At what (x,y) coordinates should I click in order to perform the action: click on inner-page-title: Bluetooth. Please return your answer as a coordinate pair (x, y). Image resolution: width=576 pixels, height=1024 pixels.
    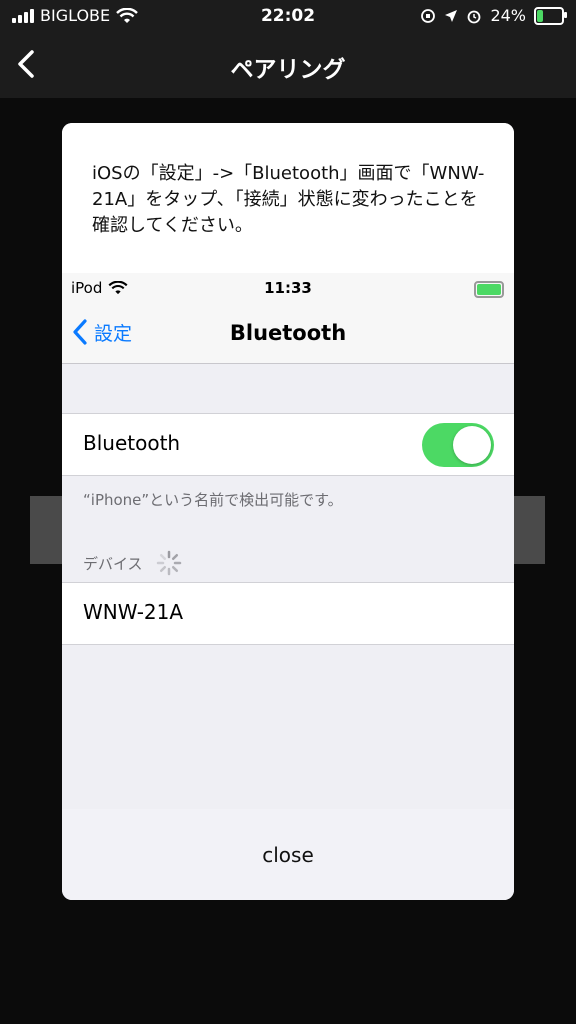
    Looking at the image, I should click on (288, 333).